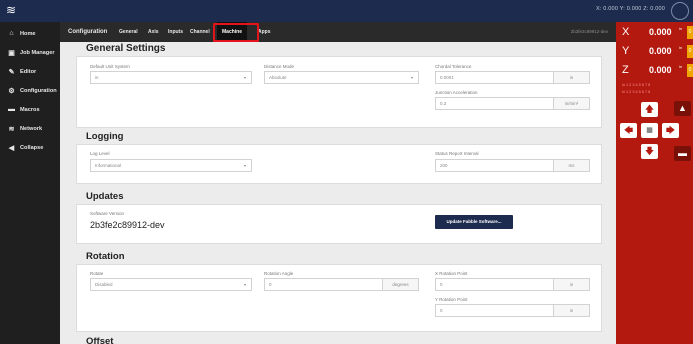 Image resolution: width=693 pixels, height=344 pixels. Describe the element at coordinates (279, 273) in the screenshot. I see `rotation-angle-label: Rotation Angle` at that location.